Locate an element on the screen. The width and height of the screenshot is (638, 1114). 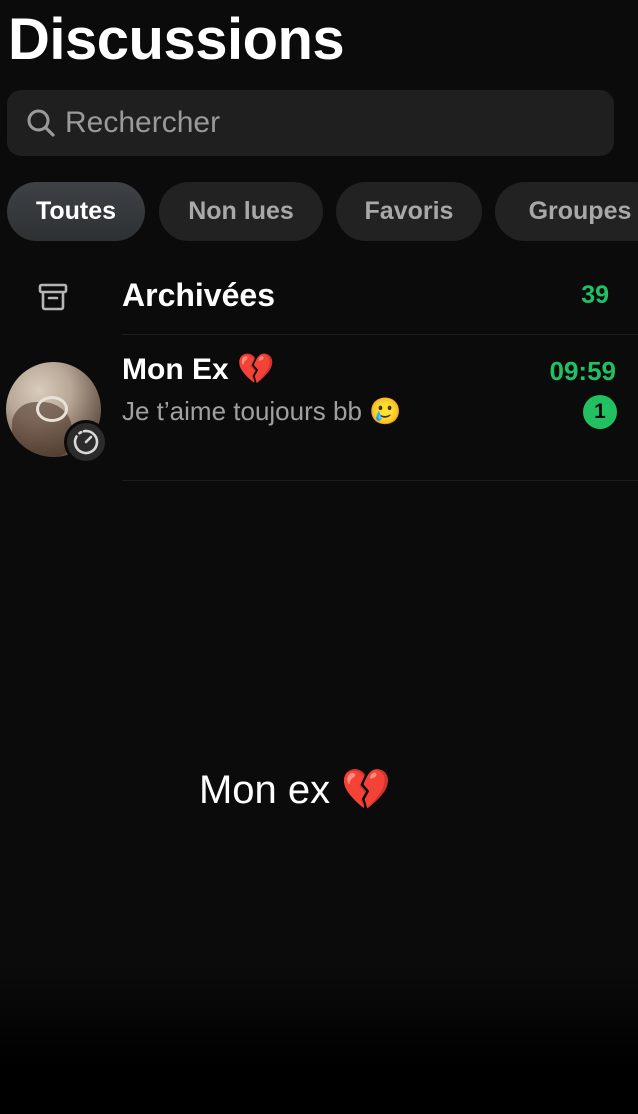
filter-chip-toutes: Toutes is located at coordinates (76, 211).